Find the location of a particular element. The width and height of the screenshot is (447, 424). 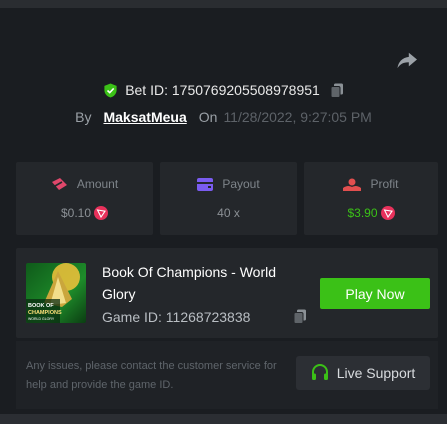

profit-icon is located at coordinates (352, 184).